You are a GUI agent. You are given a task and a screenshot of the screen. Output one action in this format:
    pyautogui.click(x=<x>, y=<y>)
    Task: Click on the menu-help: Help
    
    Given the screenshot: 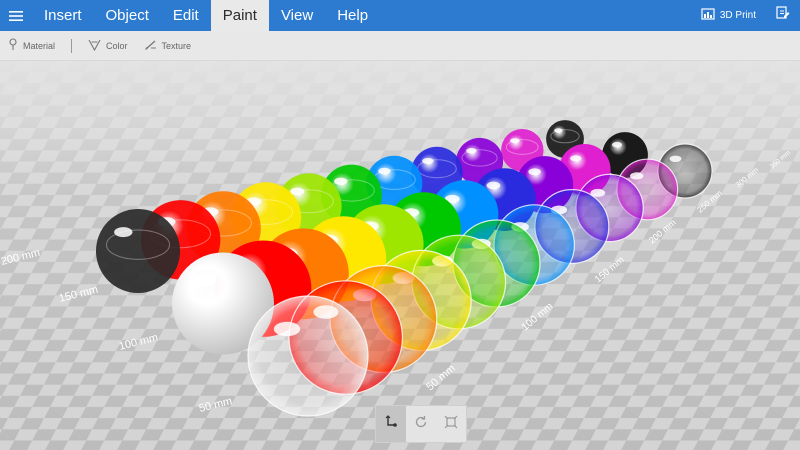 What is the action you would take?
    pyautogui.click(x=352, y=15)
    